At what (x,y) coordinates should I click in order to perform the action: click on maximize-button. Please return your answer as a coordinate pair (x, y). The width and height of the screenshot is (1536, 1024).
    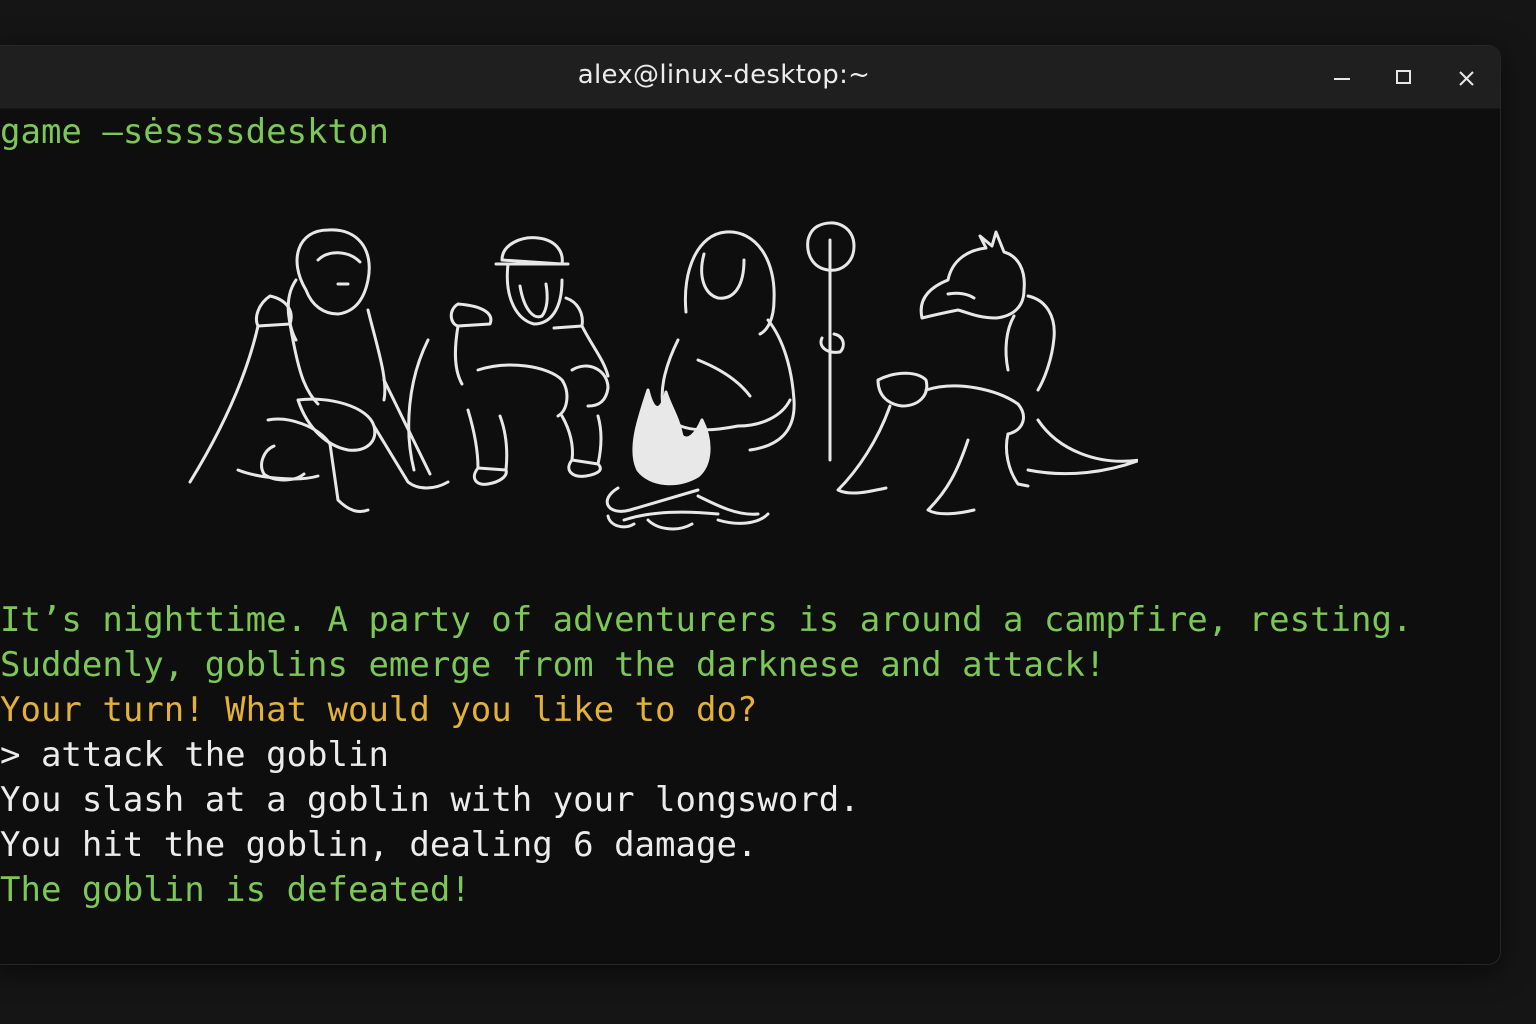
    Looking at the image, I should click on (1404, 78).